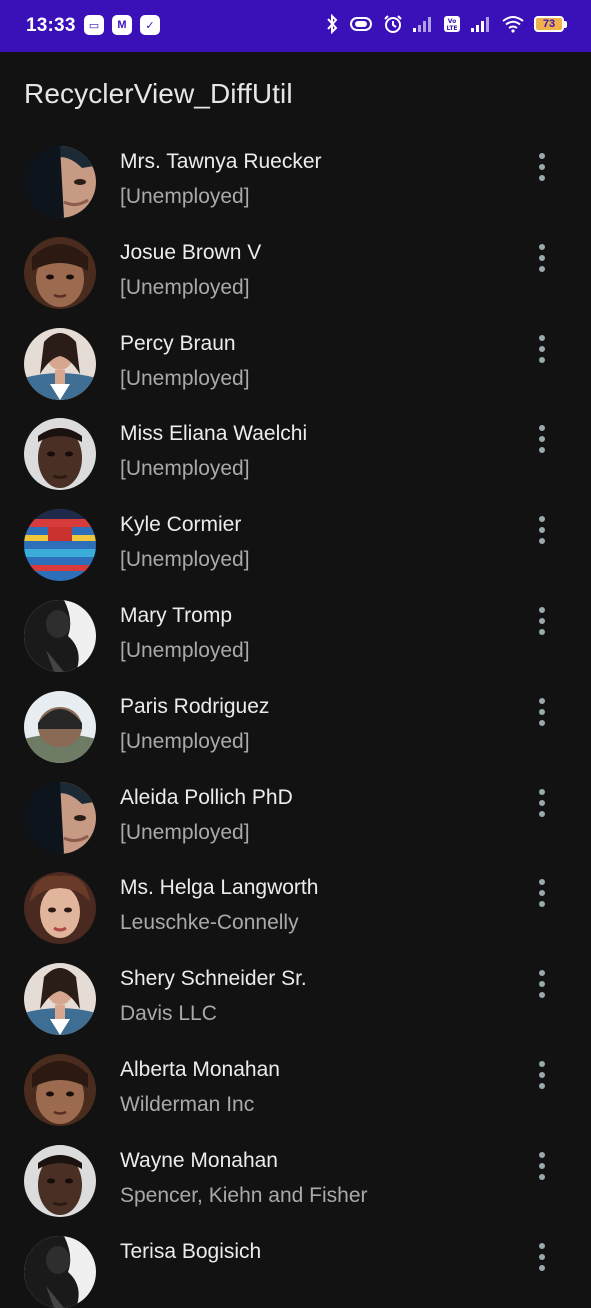 The height and width of the screenshot is (1308, 591). I want to click on contact-list-item: Wayne Monahan Spencer, Kiehn and Fisher, so click(295, 1170).